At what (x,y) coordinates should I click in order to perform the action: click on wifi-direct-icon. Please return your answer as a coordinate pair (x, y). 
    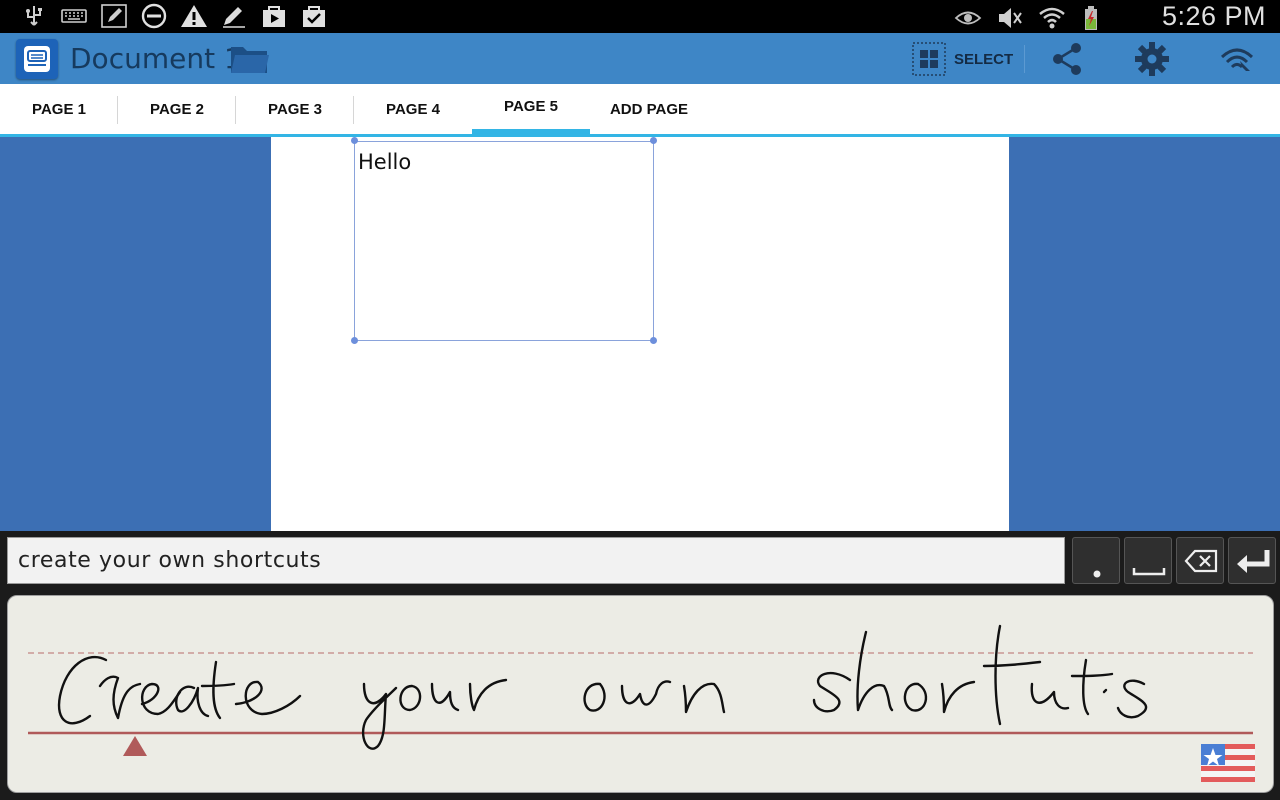
    Looking at the image, I should click on (1237, 59).